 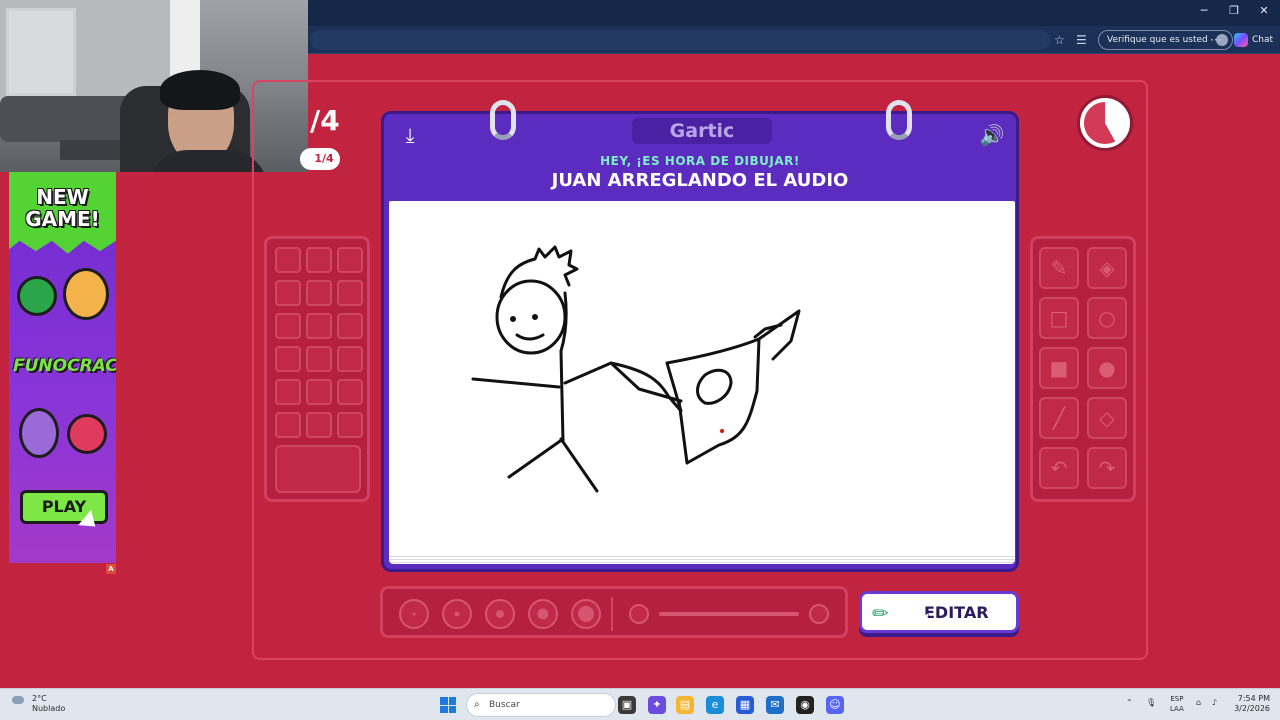 I want to click on volume-icon: ♪, so click(x=1214, y=702).